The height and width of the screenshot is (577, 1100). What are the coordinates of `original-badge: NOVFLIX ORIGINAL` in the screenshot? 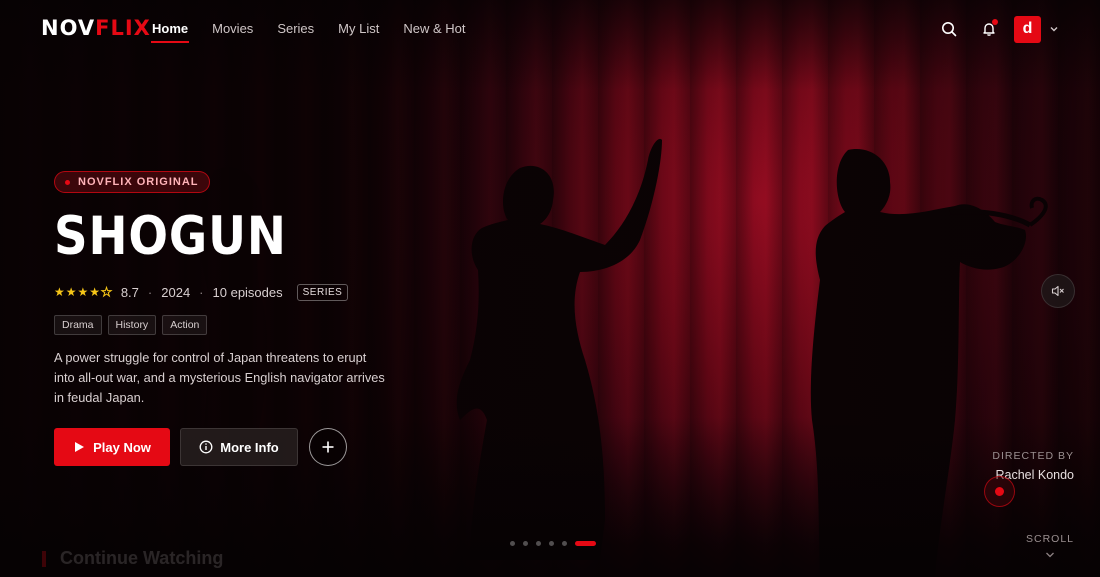 It's located at (132, 182).